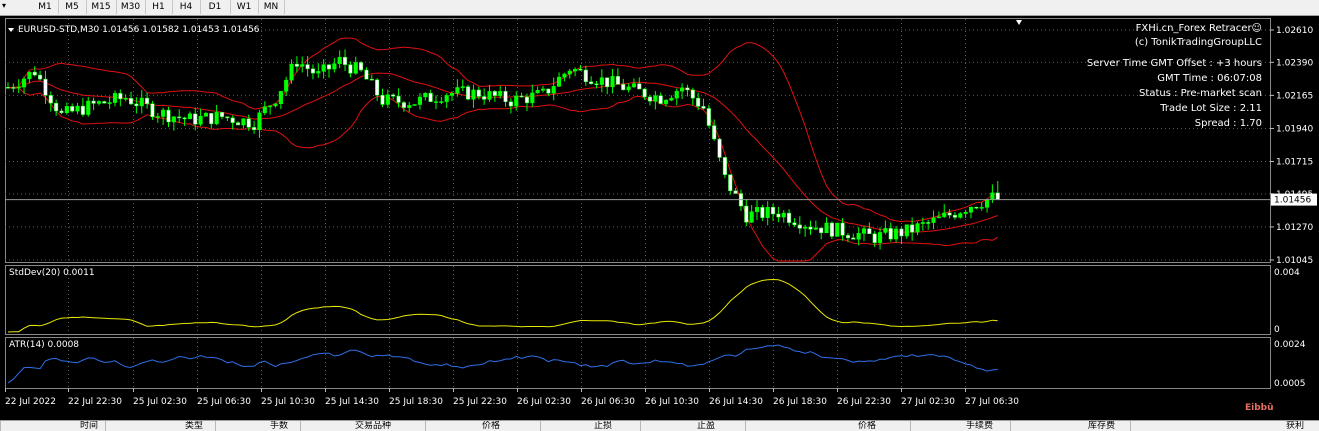 This screenshot has height=431, width=1319. Describe the element at coordinates (72, 7) in the screenshot. I see `timeframe-m5-button: M5` at that location.